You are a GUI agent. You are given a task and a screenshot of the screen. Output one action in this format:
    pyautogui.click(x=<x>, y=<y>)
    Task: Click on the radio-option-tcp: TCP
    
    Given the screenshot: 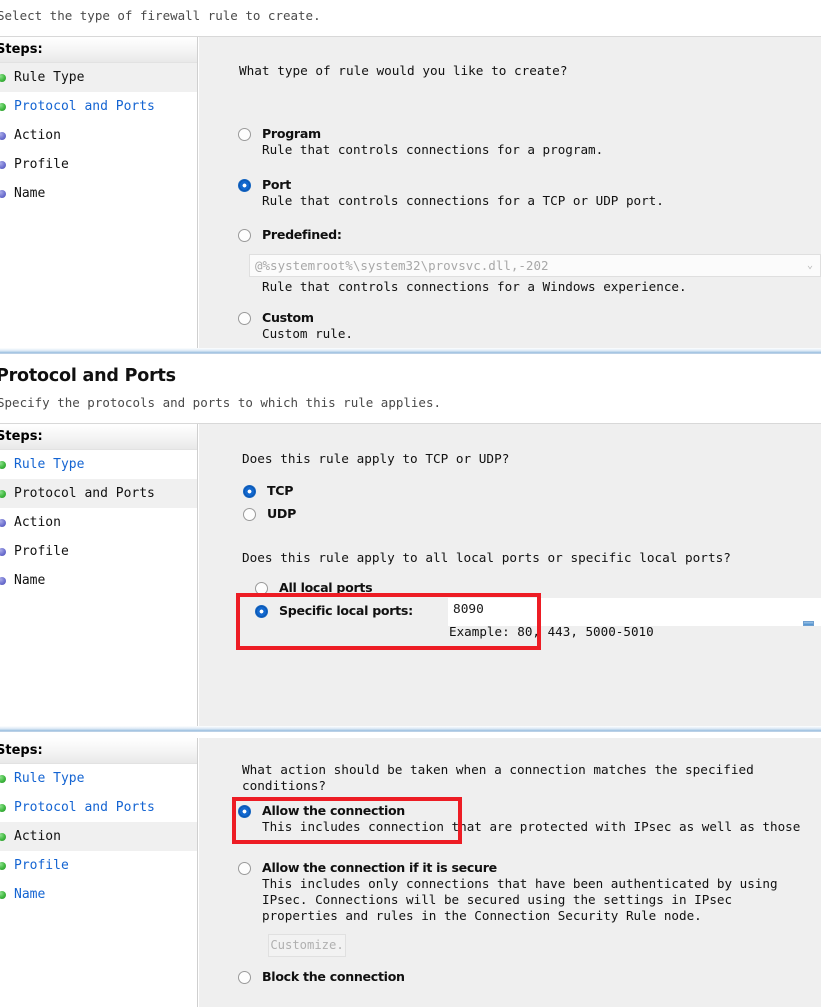 What is the action you would take?
    pyautogui.click(x=268, y=490)
    